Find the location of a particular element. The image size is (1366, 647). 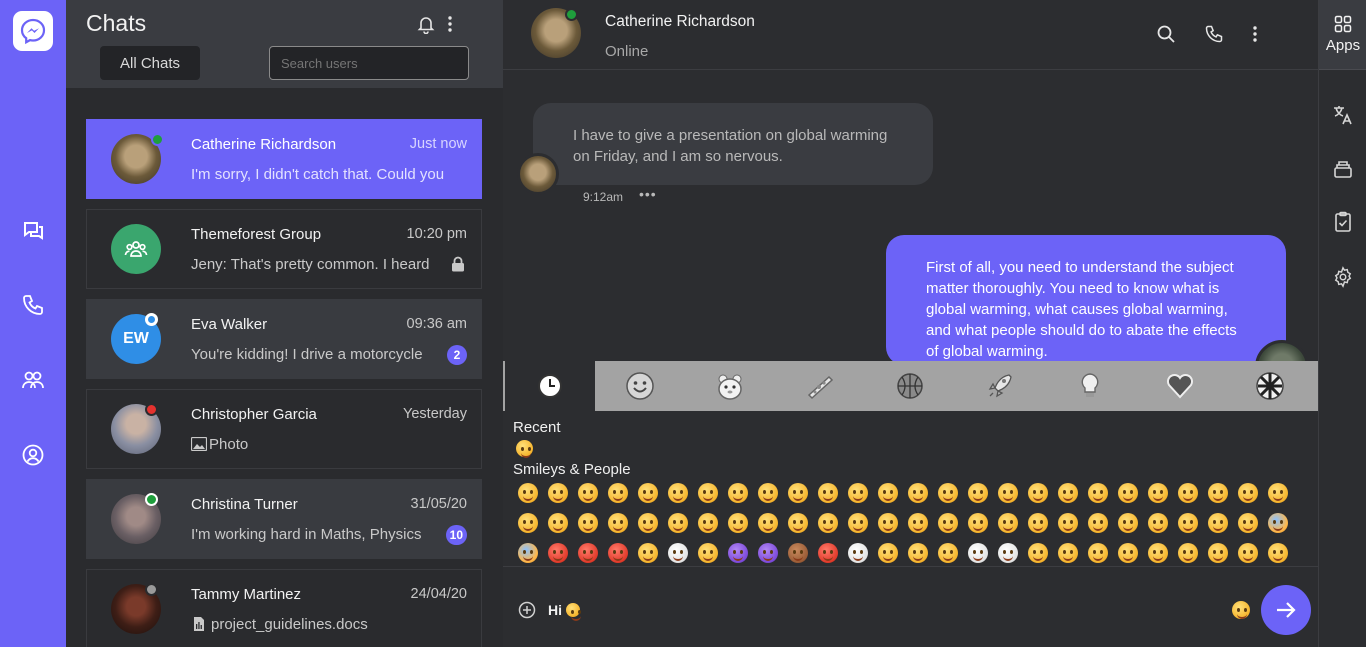

animals-icon is located at coordinates (730, 386).